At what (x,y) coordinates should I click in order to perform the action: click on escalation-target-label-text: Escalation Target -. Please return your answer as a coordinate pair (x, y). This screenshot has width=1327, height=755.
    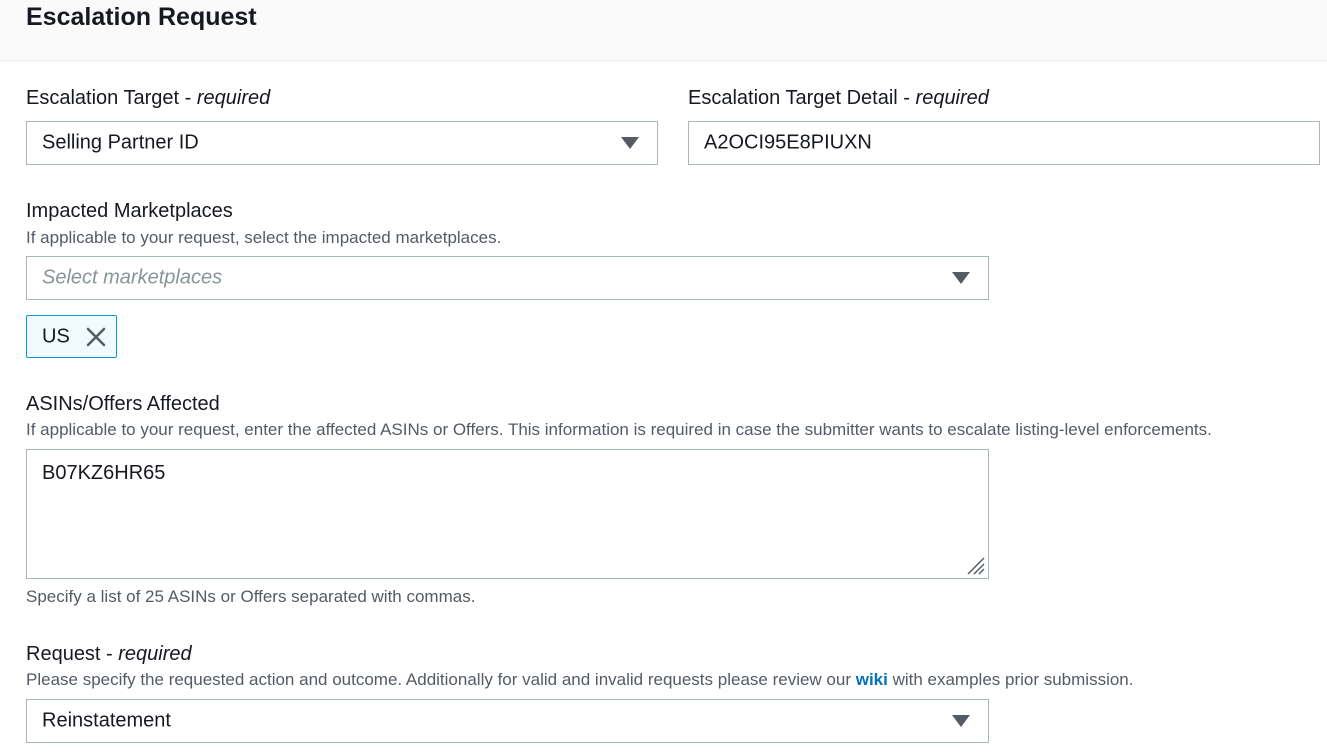
    Looking at the image, I should click on (111, 98).